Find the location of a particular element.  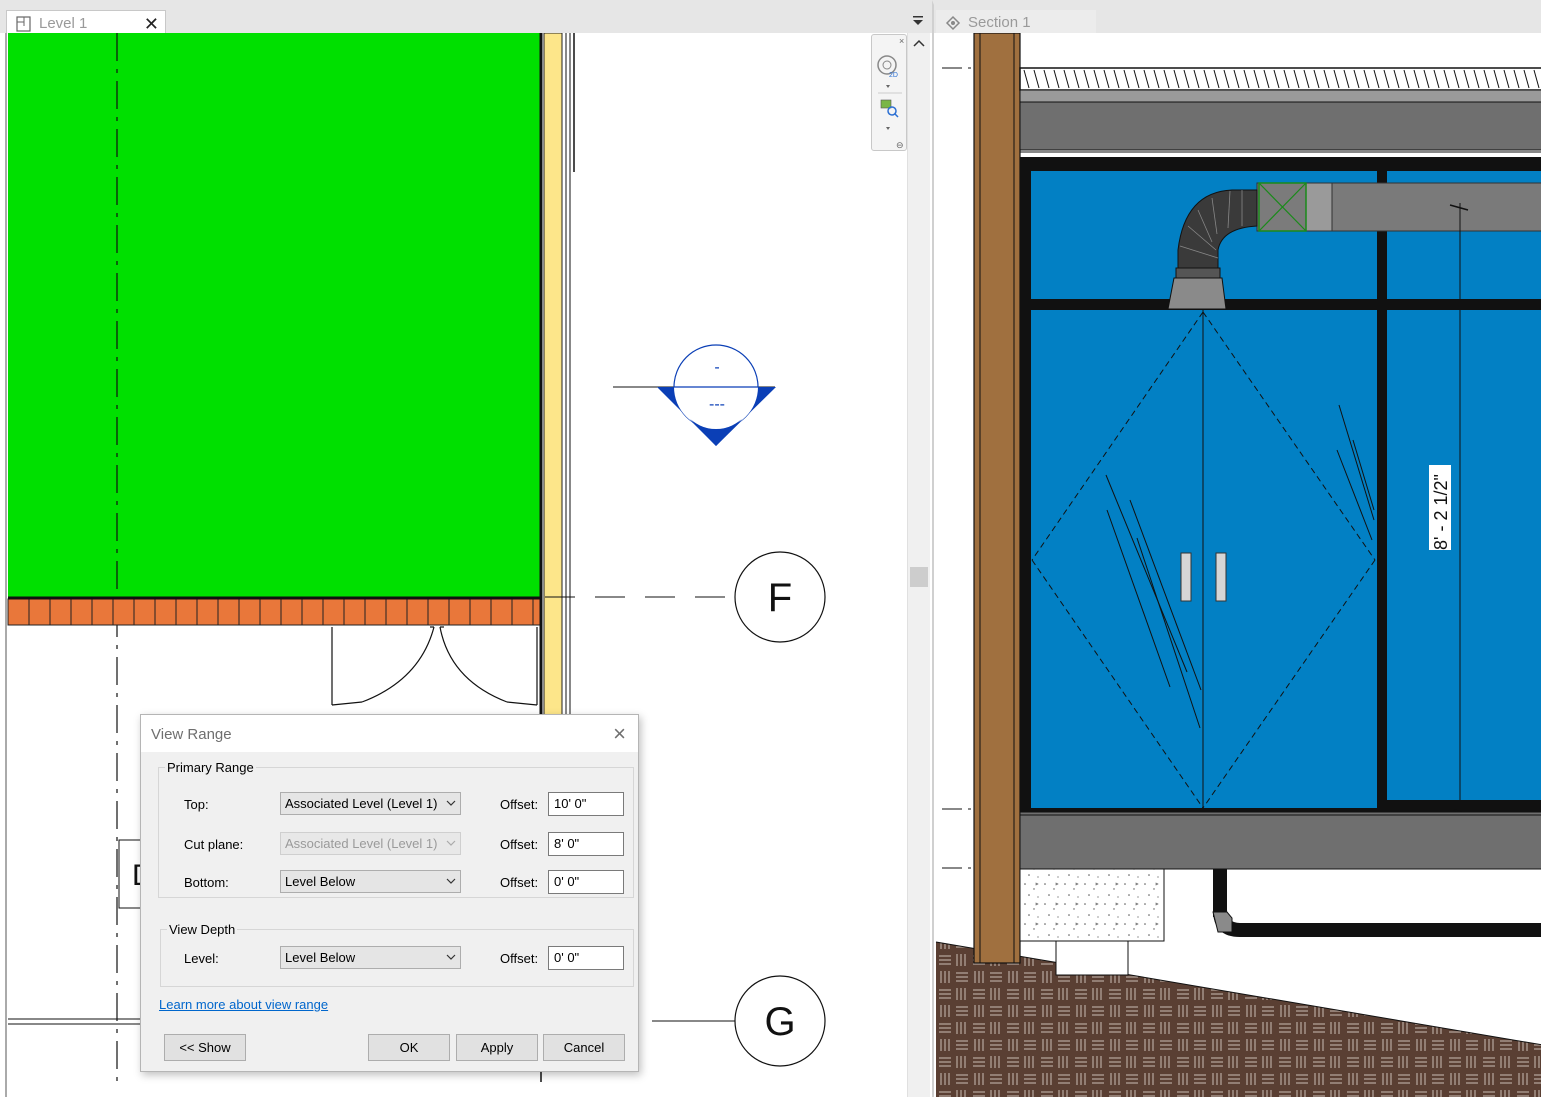

roof-assembly is located at coordinates (1280, 110).